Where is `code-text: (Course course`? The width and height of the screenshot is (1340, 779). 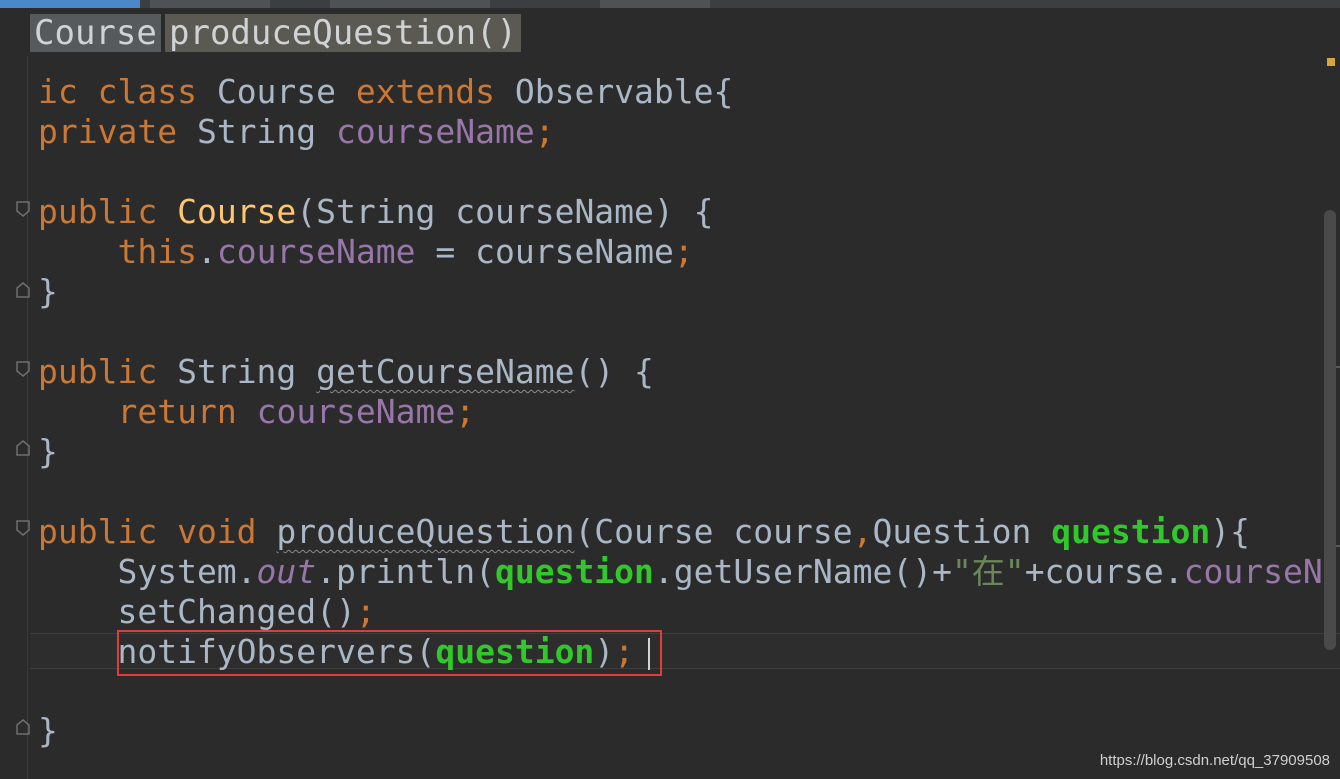
code-text: (Course course is located at coordinates (713, 531).